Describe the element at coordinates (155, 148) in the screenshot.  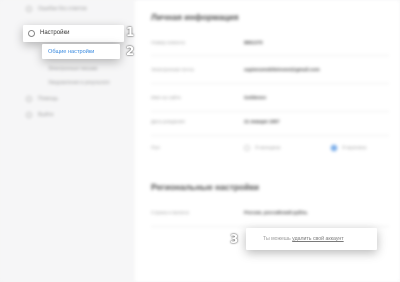
I see `gender-label: Пол` at that location.